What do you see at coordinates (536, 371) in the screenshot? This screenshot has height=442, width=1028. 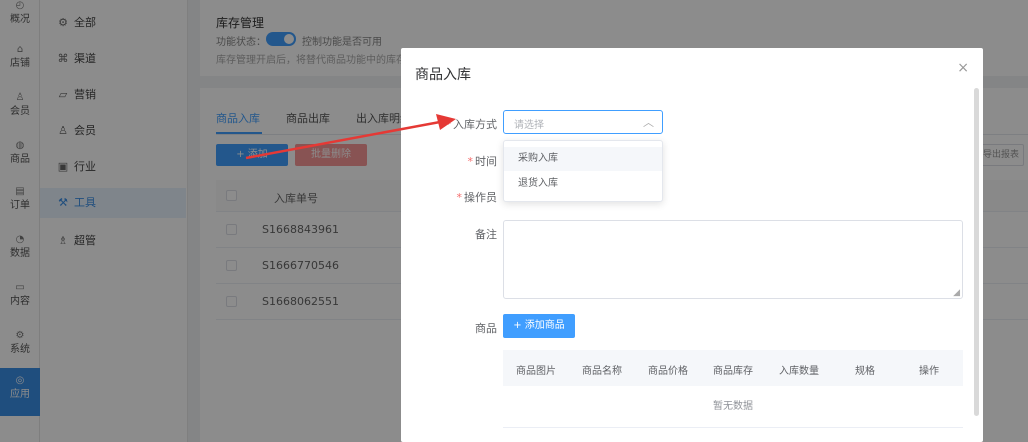 I see `col-goods-image: 商品图片` at bounding box center [536, 371].